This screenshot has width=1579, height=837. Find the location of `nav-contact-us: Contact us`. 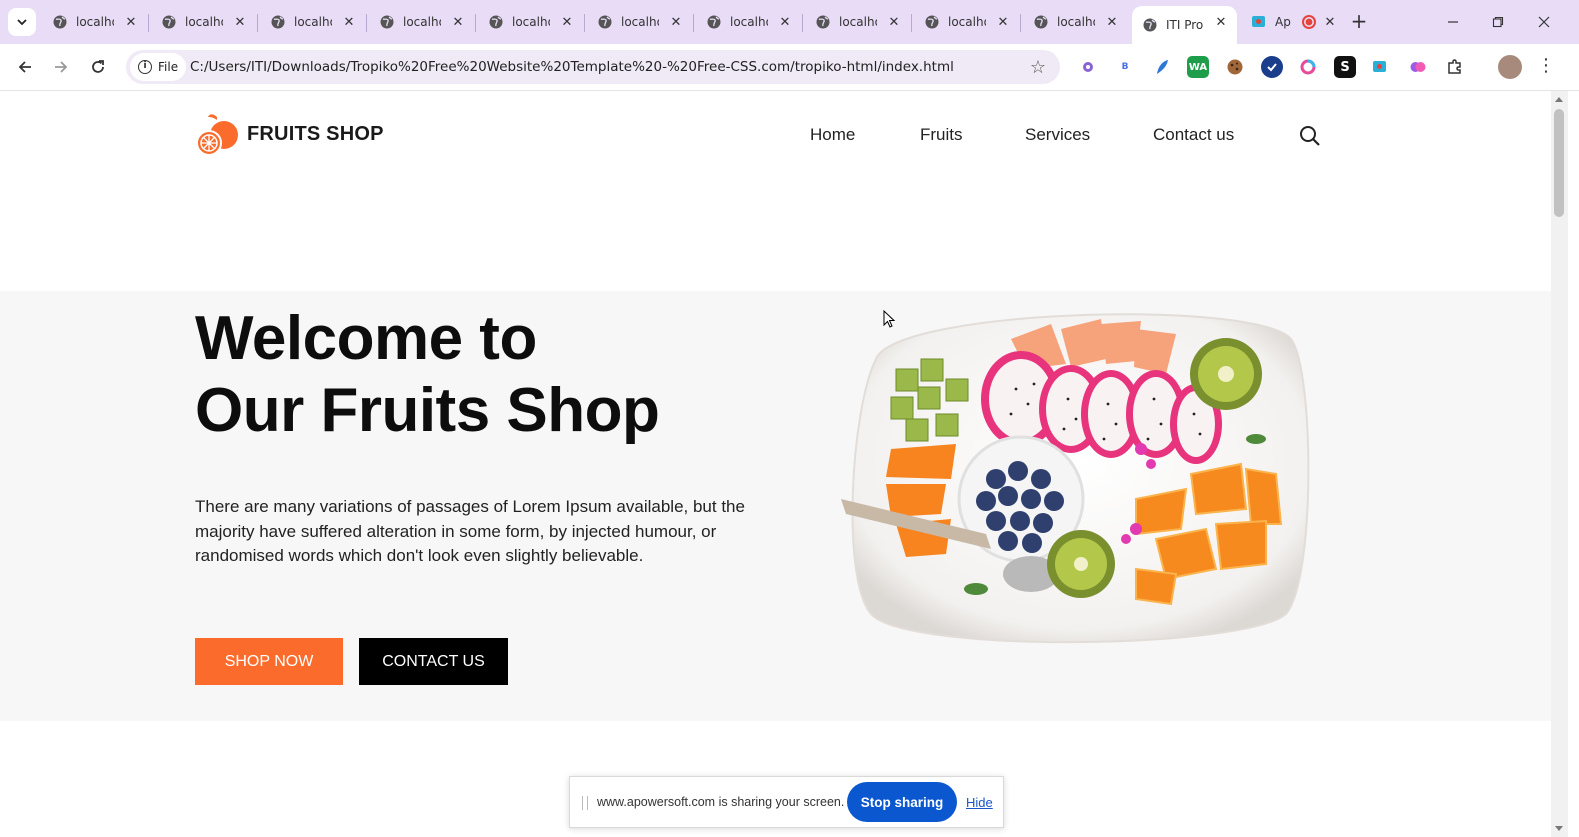

nav-contact-us: Contact us is located at coordinates (1193, 135).